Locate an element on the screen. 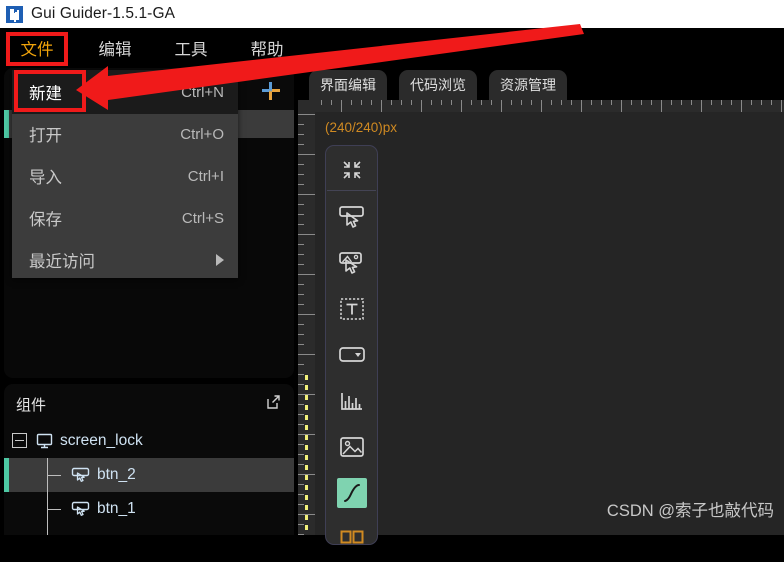 The image size is (784, 562). menu-item-recent: 最近访问 is located at coordinates (125, 260).